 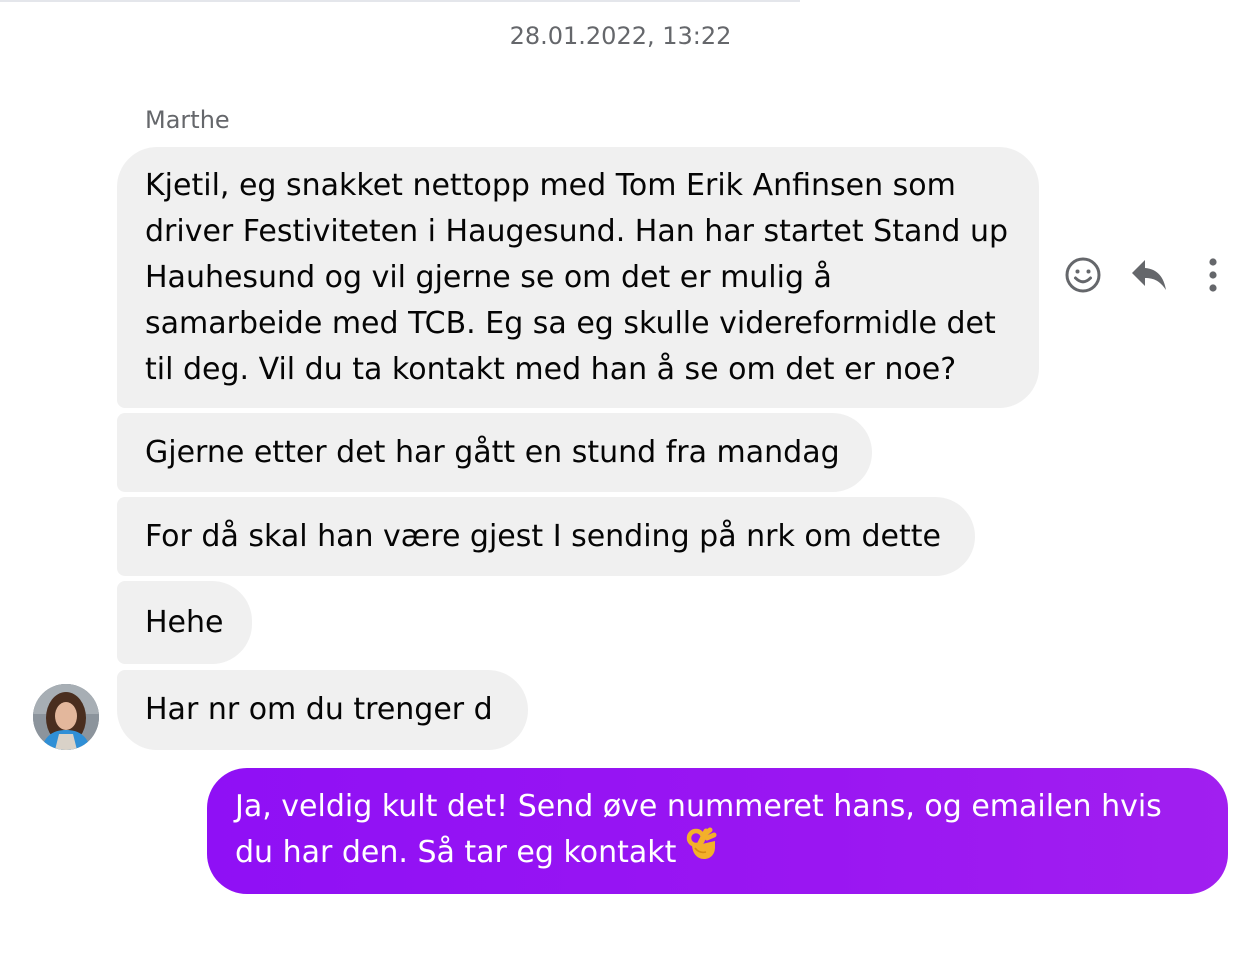 I want to click on avatar, so click(x=66, y=717).